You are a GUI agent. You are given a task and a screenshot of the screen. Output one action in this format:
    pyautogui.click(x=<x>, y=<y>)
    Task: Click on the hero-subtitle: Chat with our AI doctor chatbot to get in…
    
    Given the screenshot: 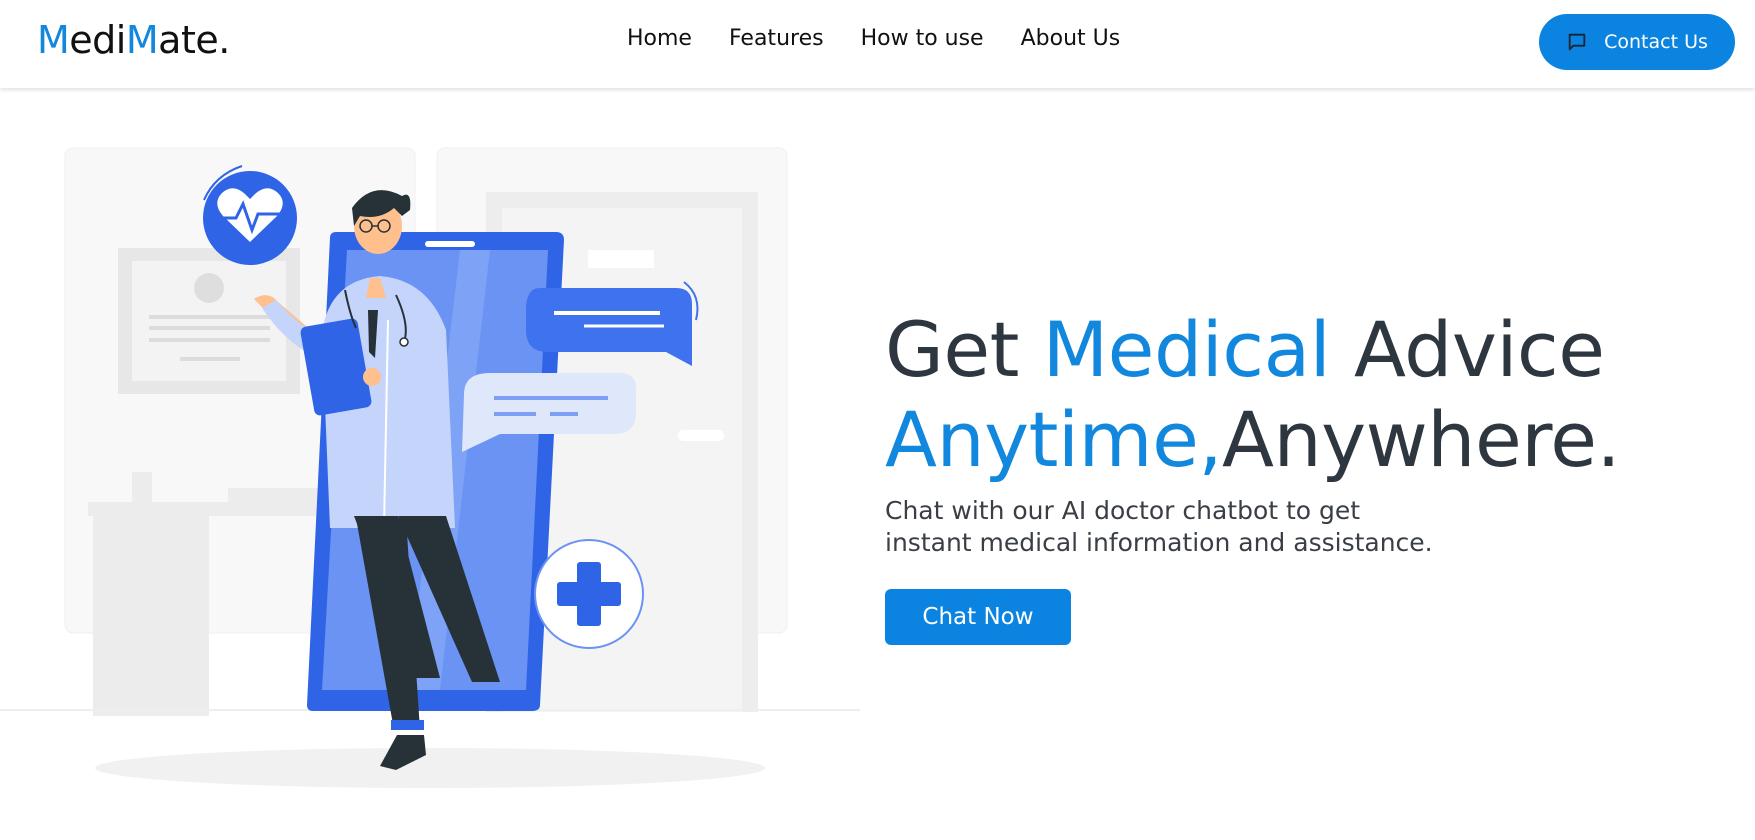 What is the action you would take?
    pyautogui.click(x=1195, y=527)
    